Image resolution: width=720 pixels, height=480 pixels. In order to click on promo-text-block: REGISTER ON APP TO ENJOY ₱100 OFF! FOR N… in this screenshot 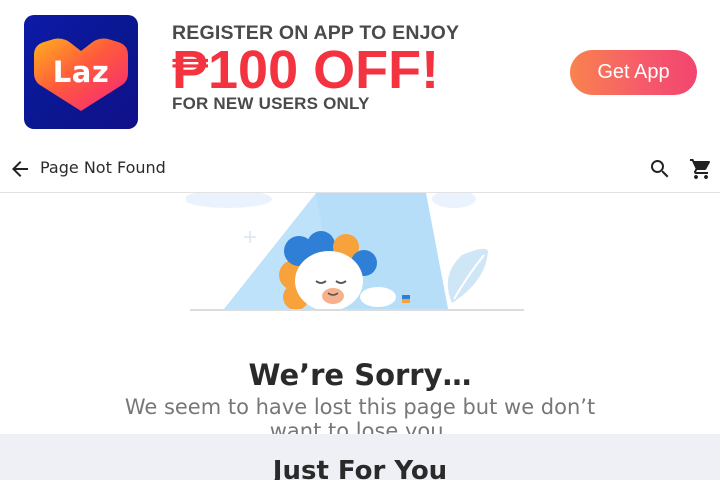, I will do `click(332, 68)`.